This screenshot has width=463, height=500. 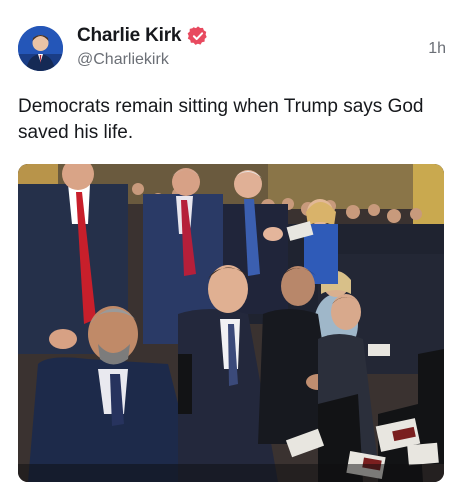 I want to click on author-handle: @Charliekirk, so click(x=123, y=60).